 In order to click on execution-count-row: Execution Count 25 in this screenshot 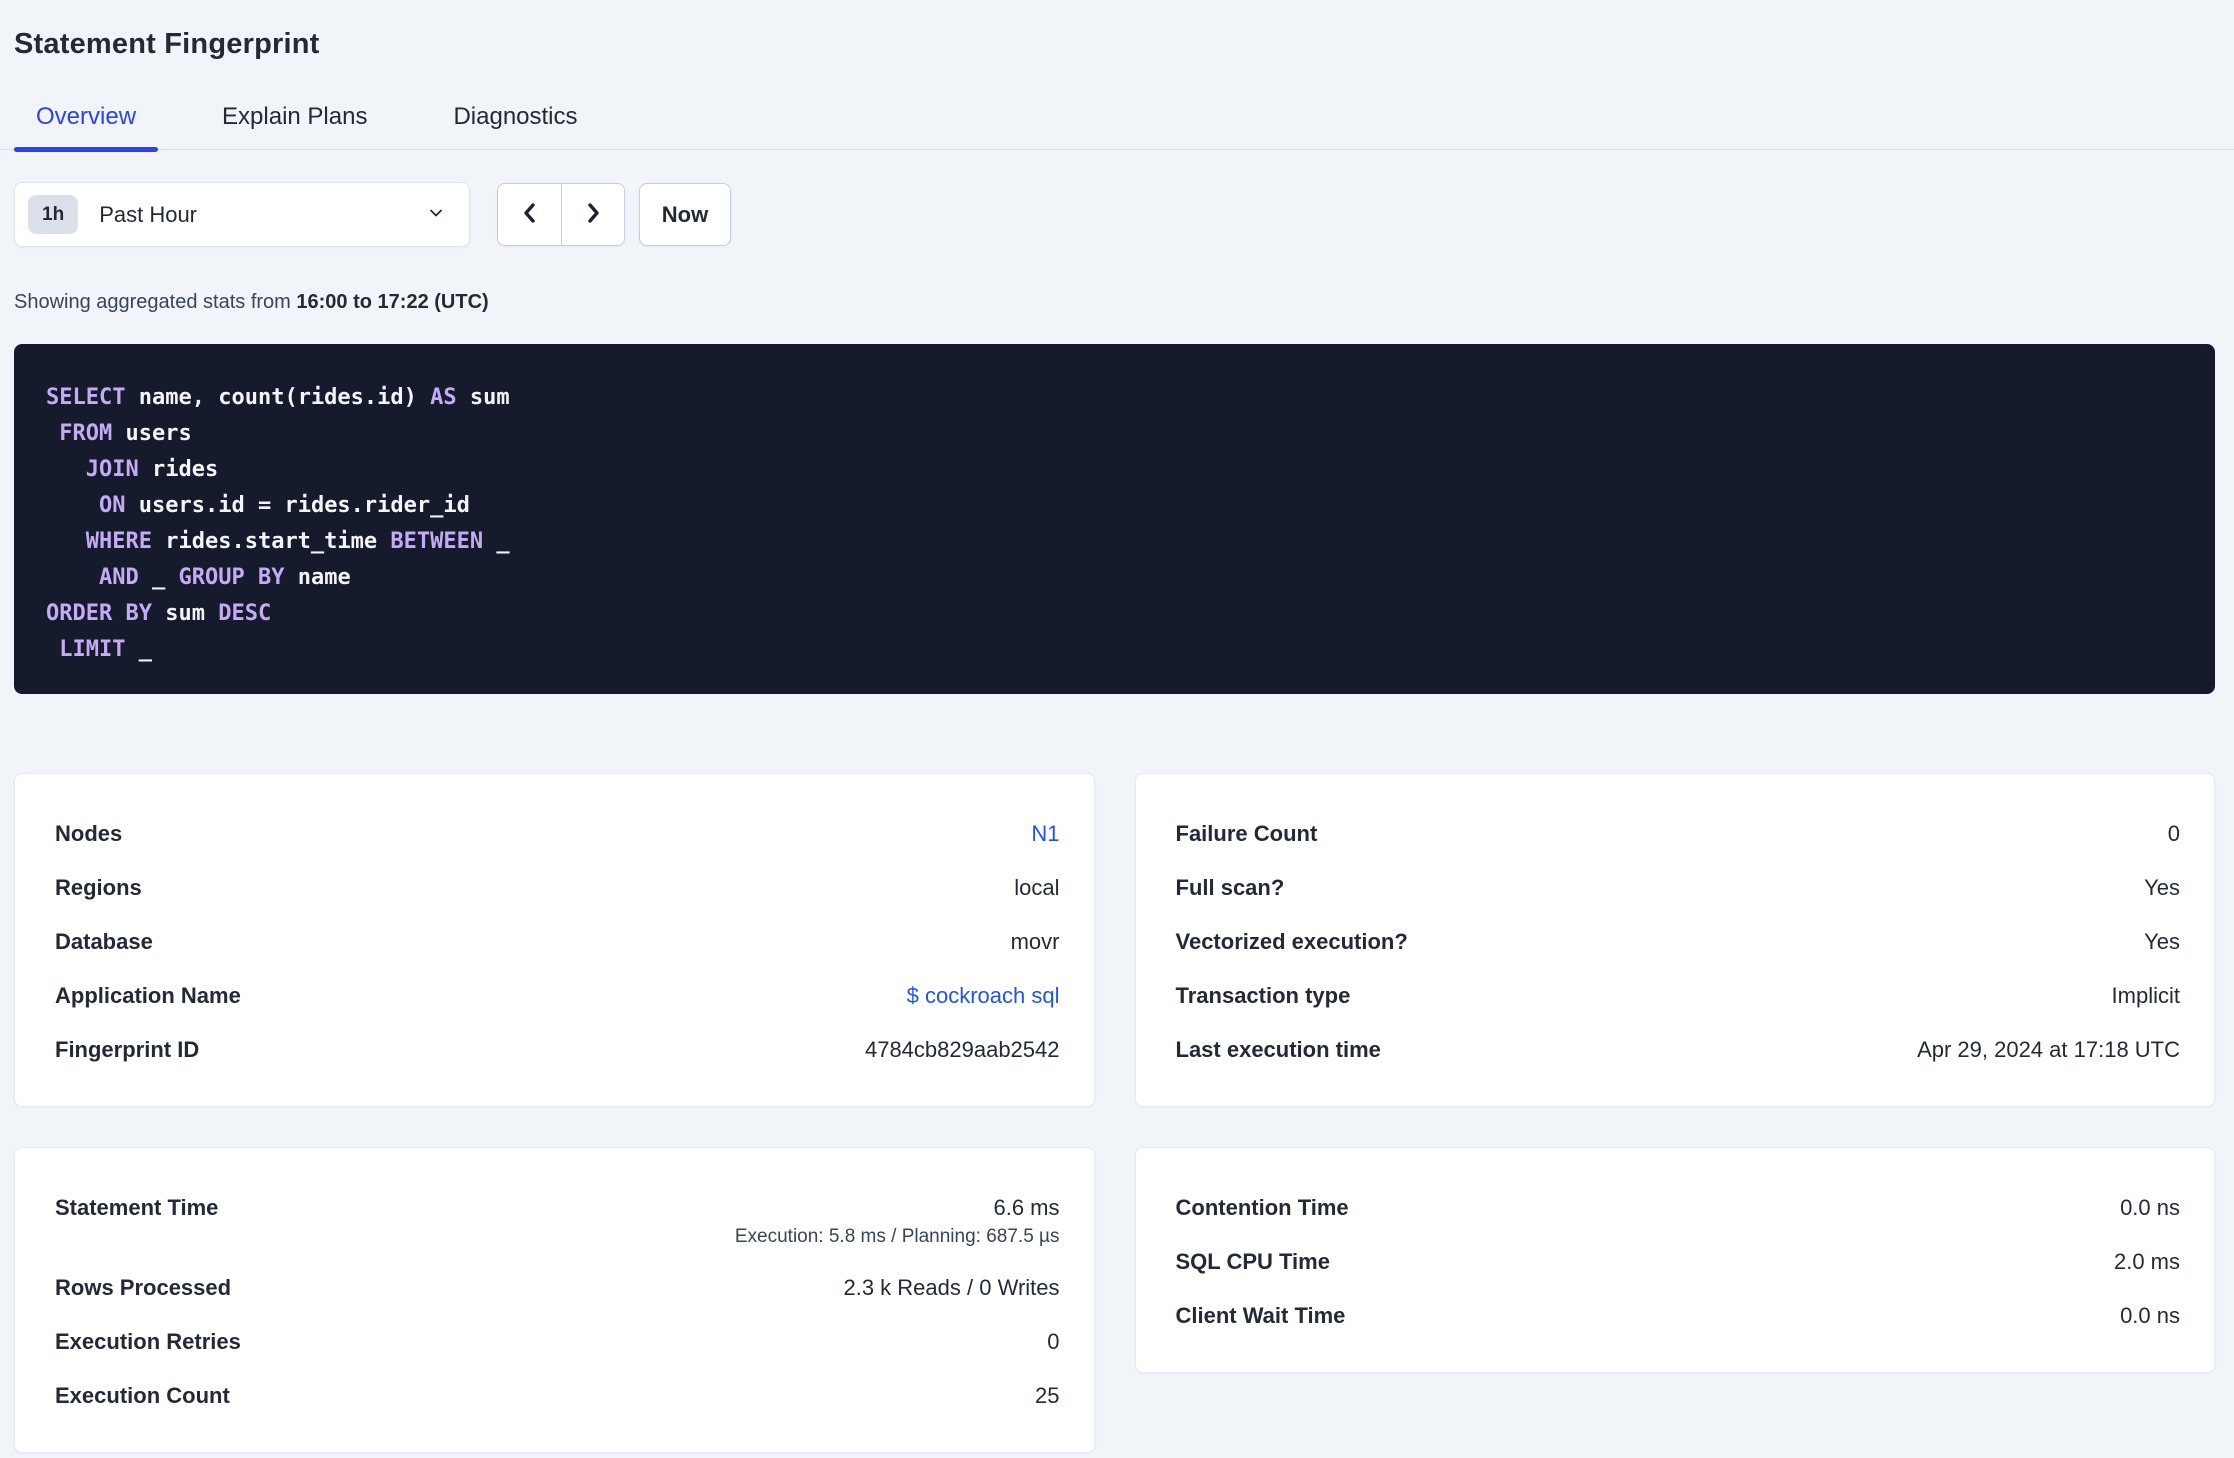, I will do `click(557, 1396)`.